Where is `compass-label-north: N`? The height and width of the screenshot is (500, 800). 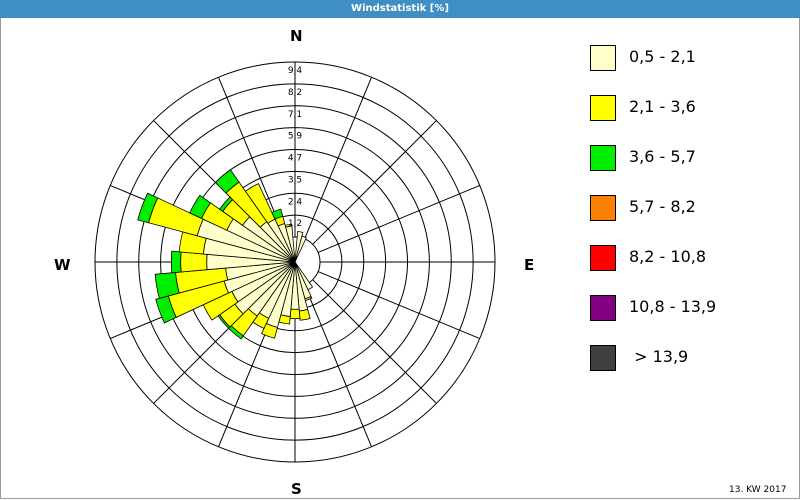 compass-label-north: N is located at coordinates (296, 36).